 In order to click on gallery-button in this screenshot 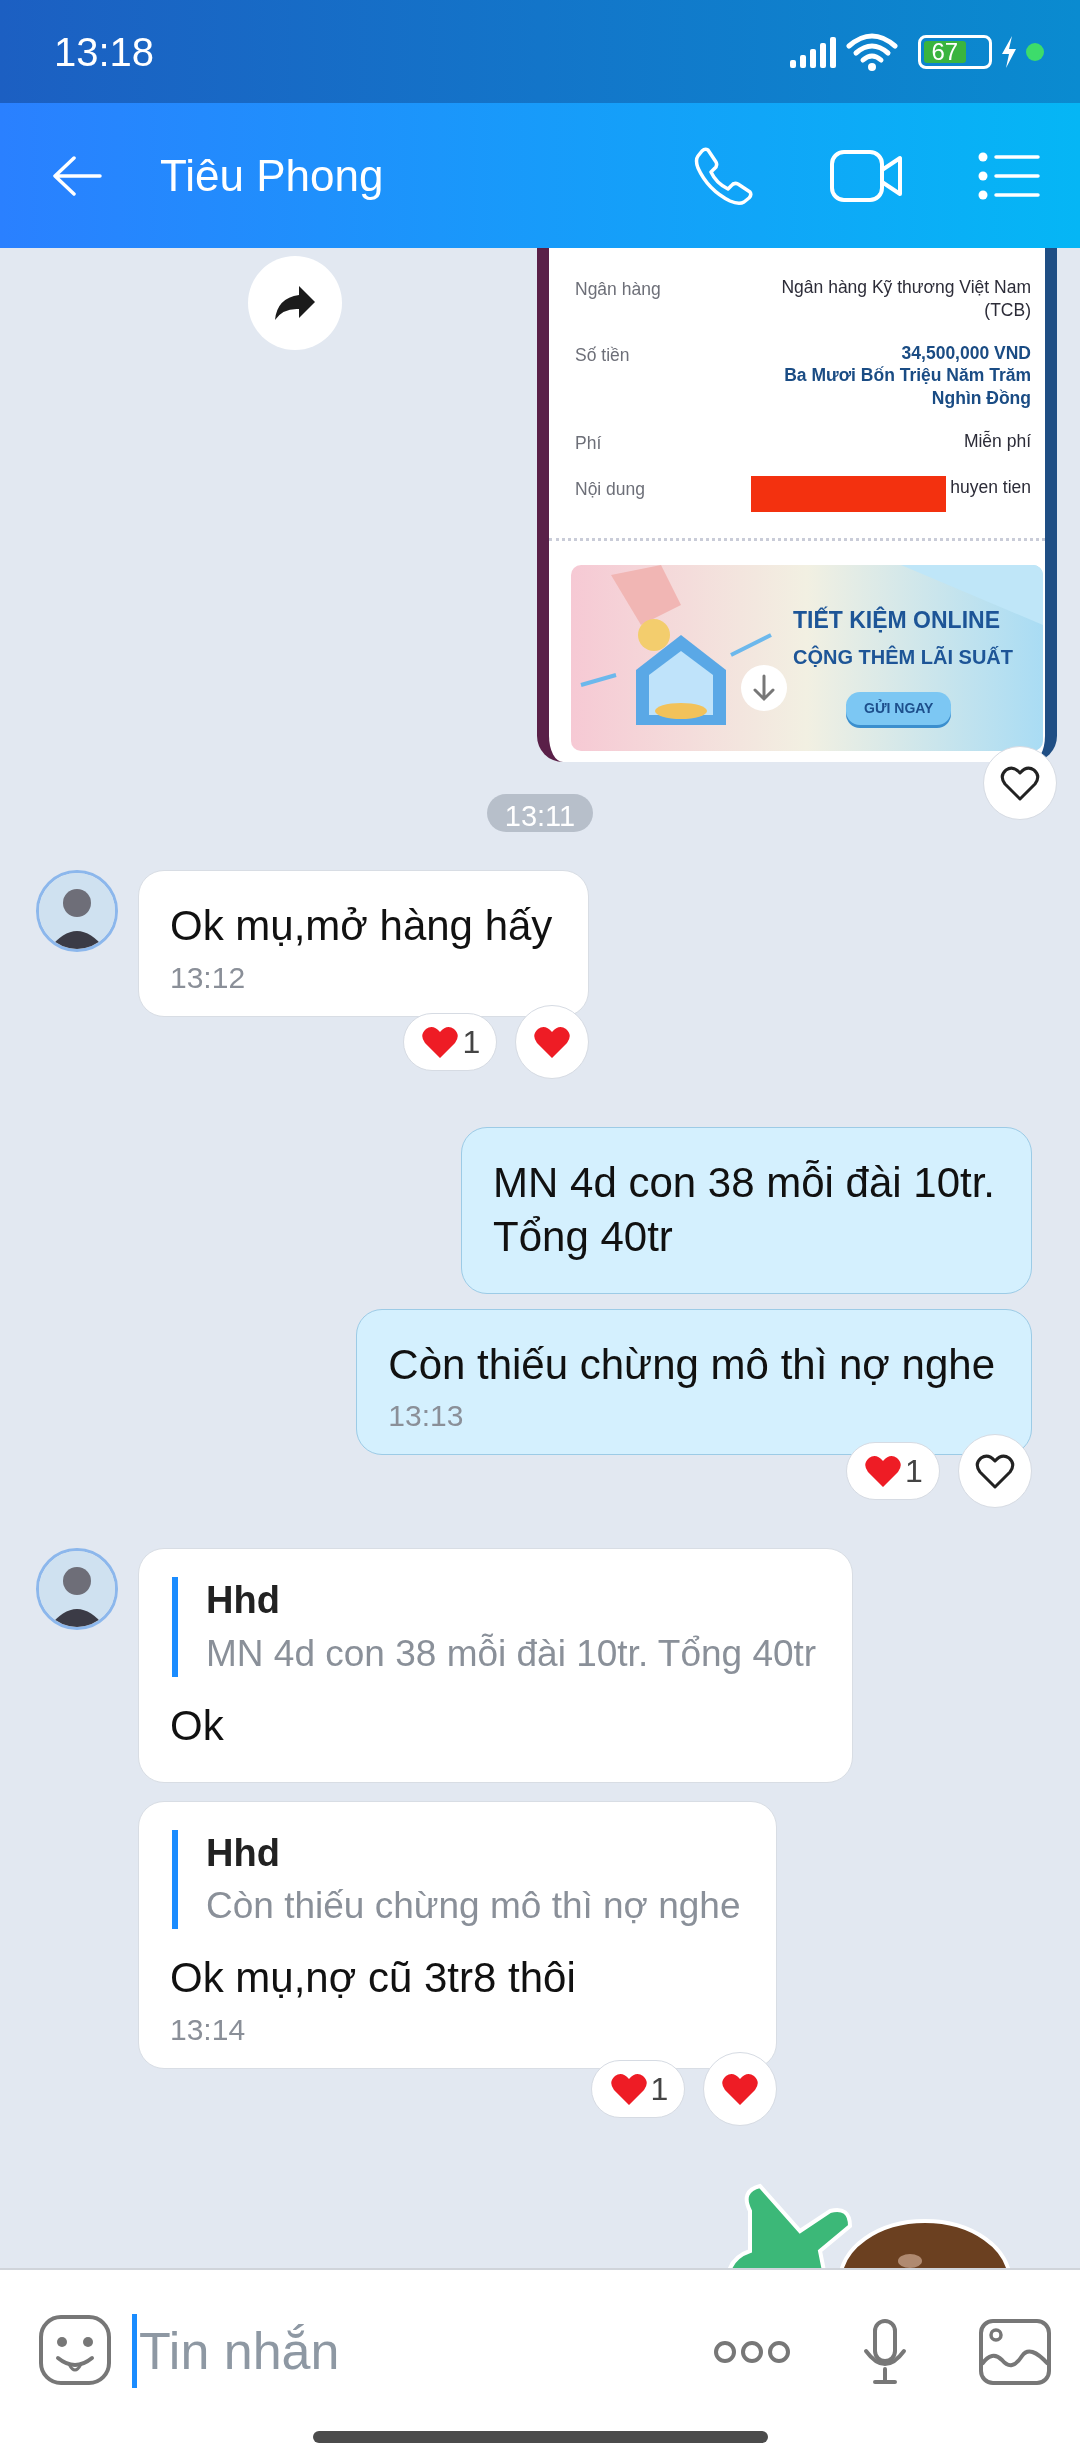, I will do `click(1015, 2352)`.